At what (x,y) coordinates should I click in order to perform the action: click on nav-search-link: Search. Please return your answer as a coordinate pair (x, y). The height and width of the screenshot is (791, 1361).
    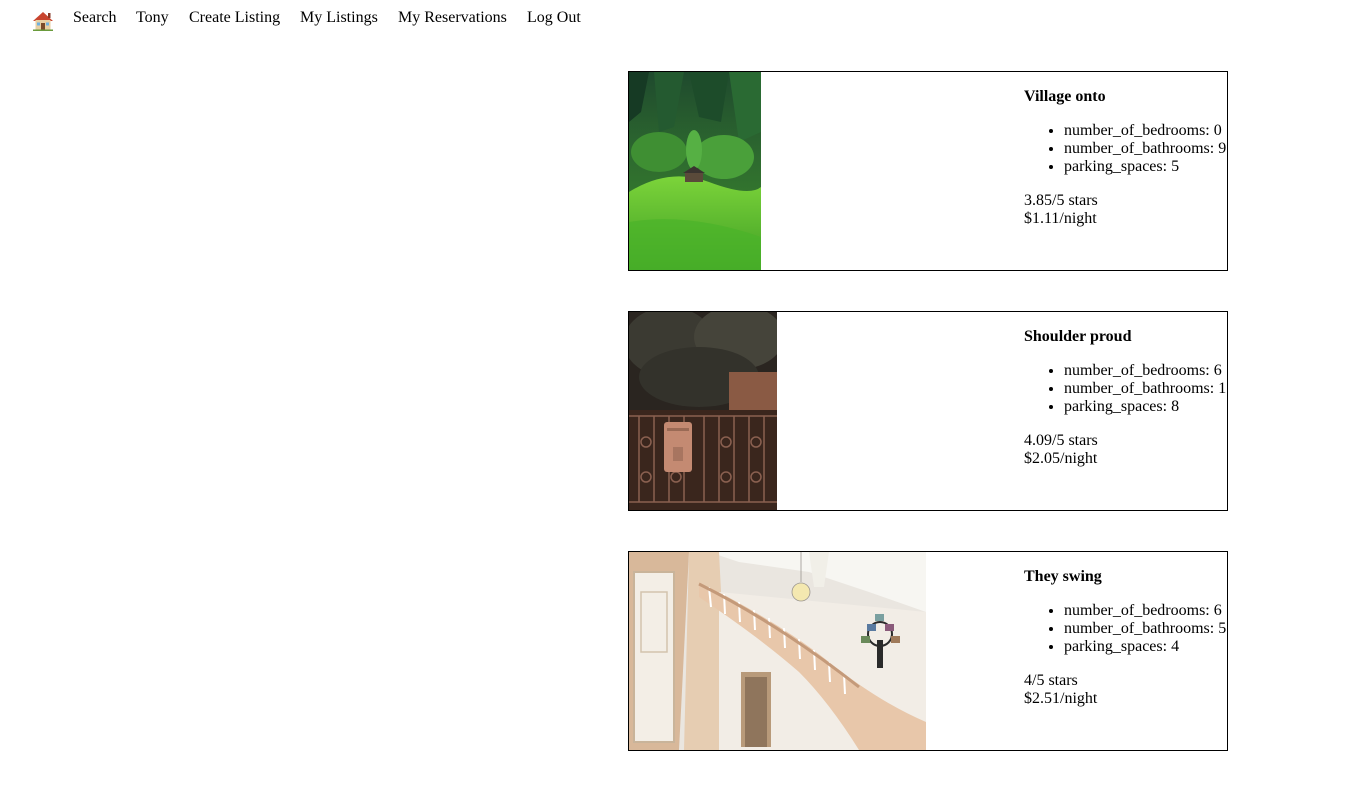
    Looking at the image, I should click on (95, 18).